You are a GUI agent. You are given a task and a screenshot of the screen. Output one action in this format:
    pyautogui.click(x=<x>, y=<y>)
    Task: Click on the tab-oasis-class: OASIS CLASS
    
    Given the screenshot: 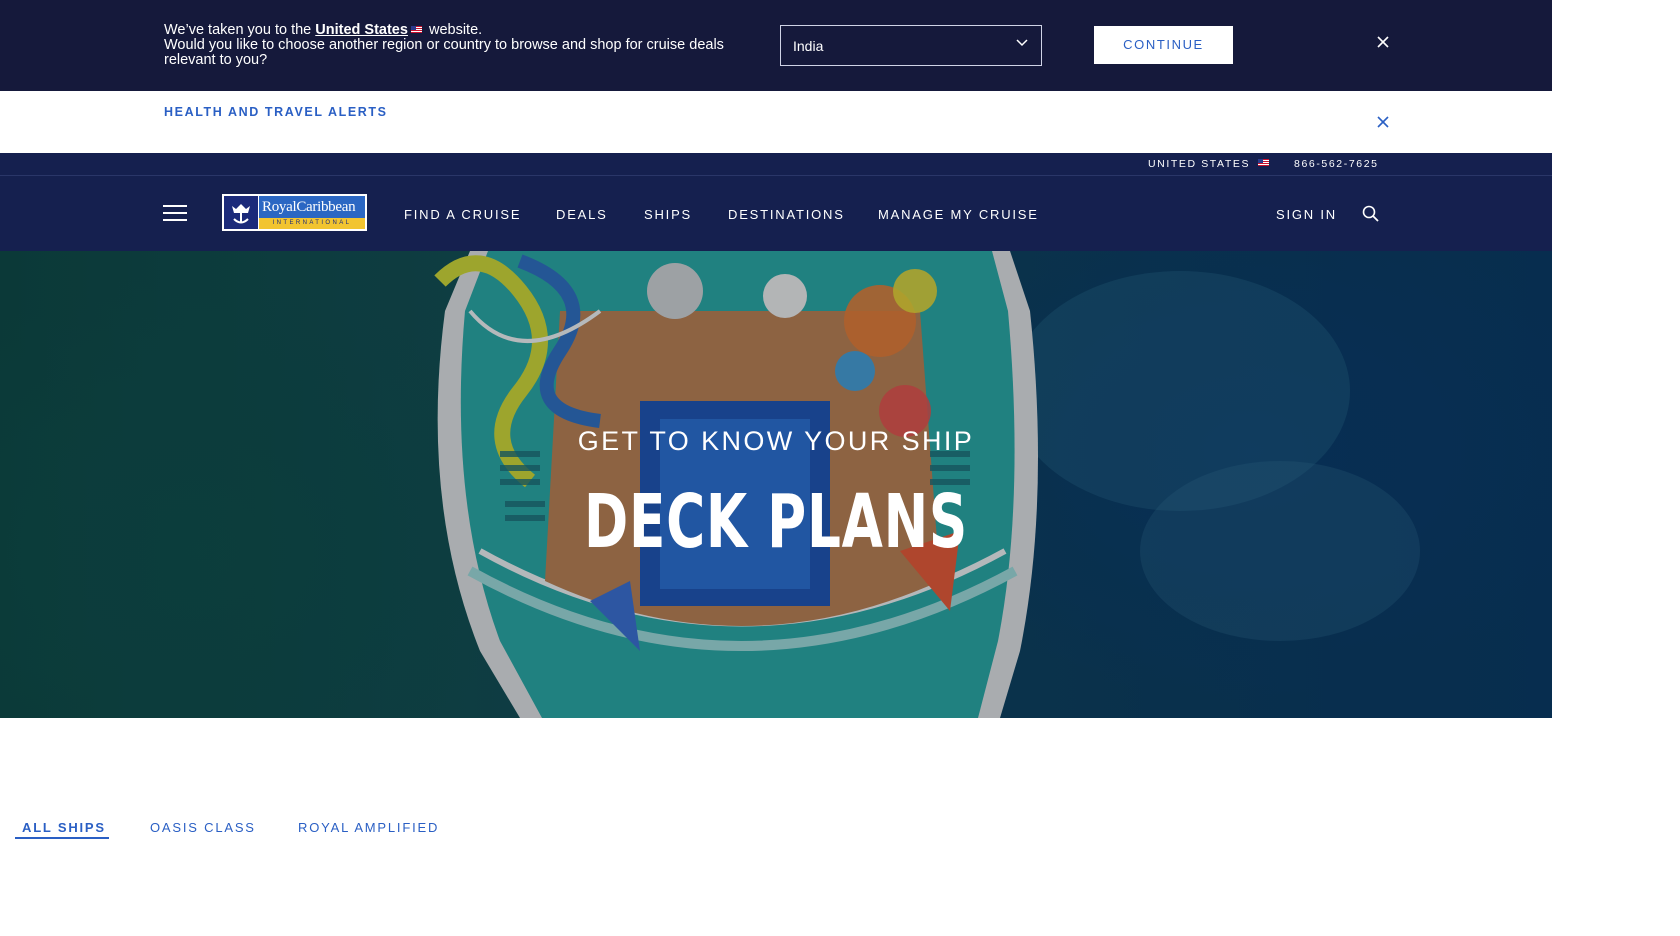 What is the action you would take?
    pyautogui.click(x=203, y=827)
    